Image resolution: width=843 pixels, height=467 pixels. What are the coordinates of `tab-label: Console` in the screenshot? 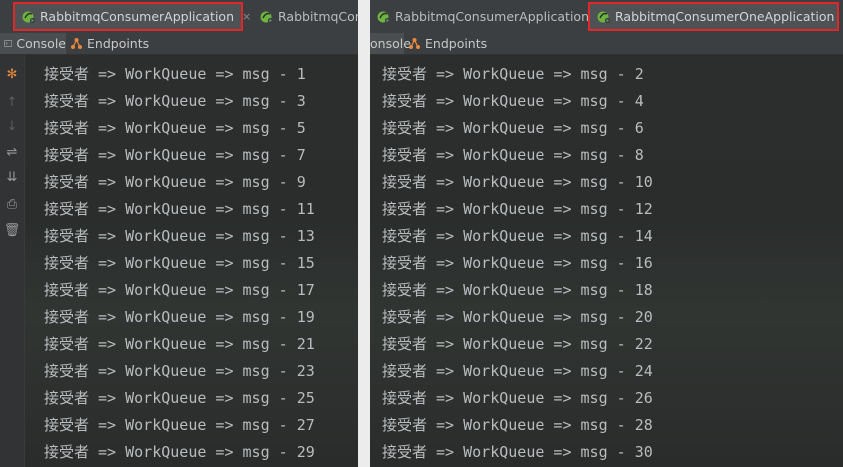 It's located at (41, 43).